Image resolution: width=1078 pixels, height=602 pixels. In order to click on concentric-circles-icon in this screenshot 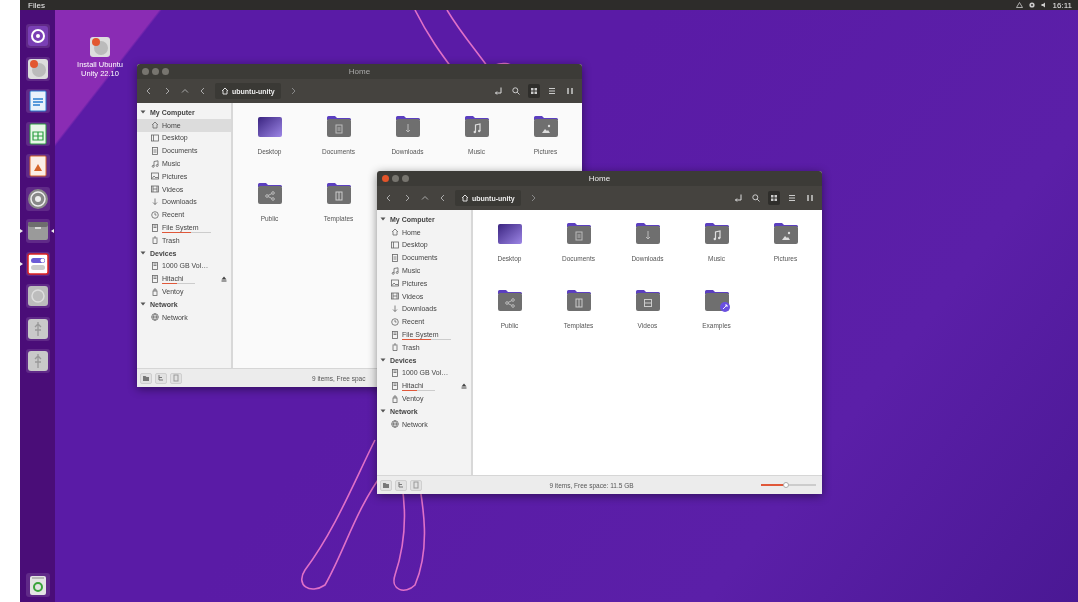, I will do `click(37, 198)`.